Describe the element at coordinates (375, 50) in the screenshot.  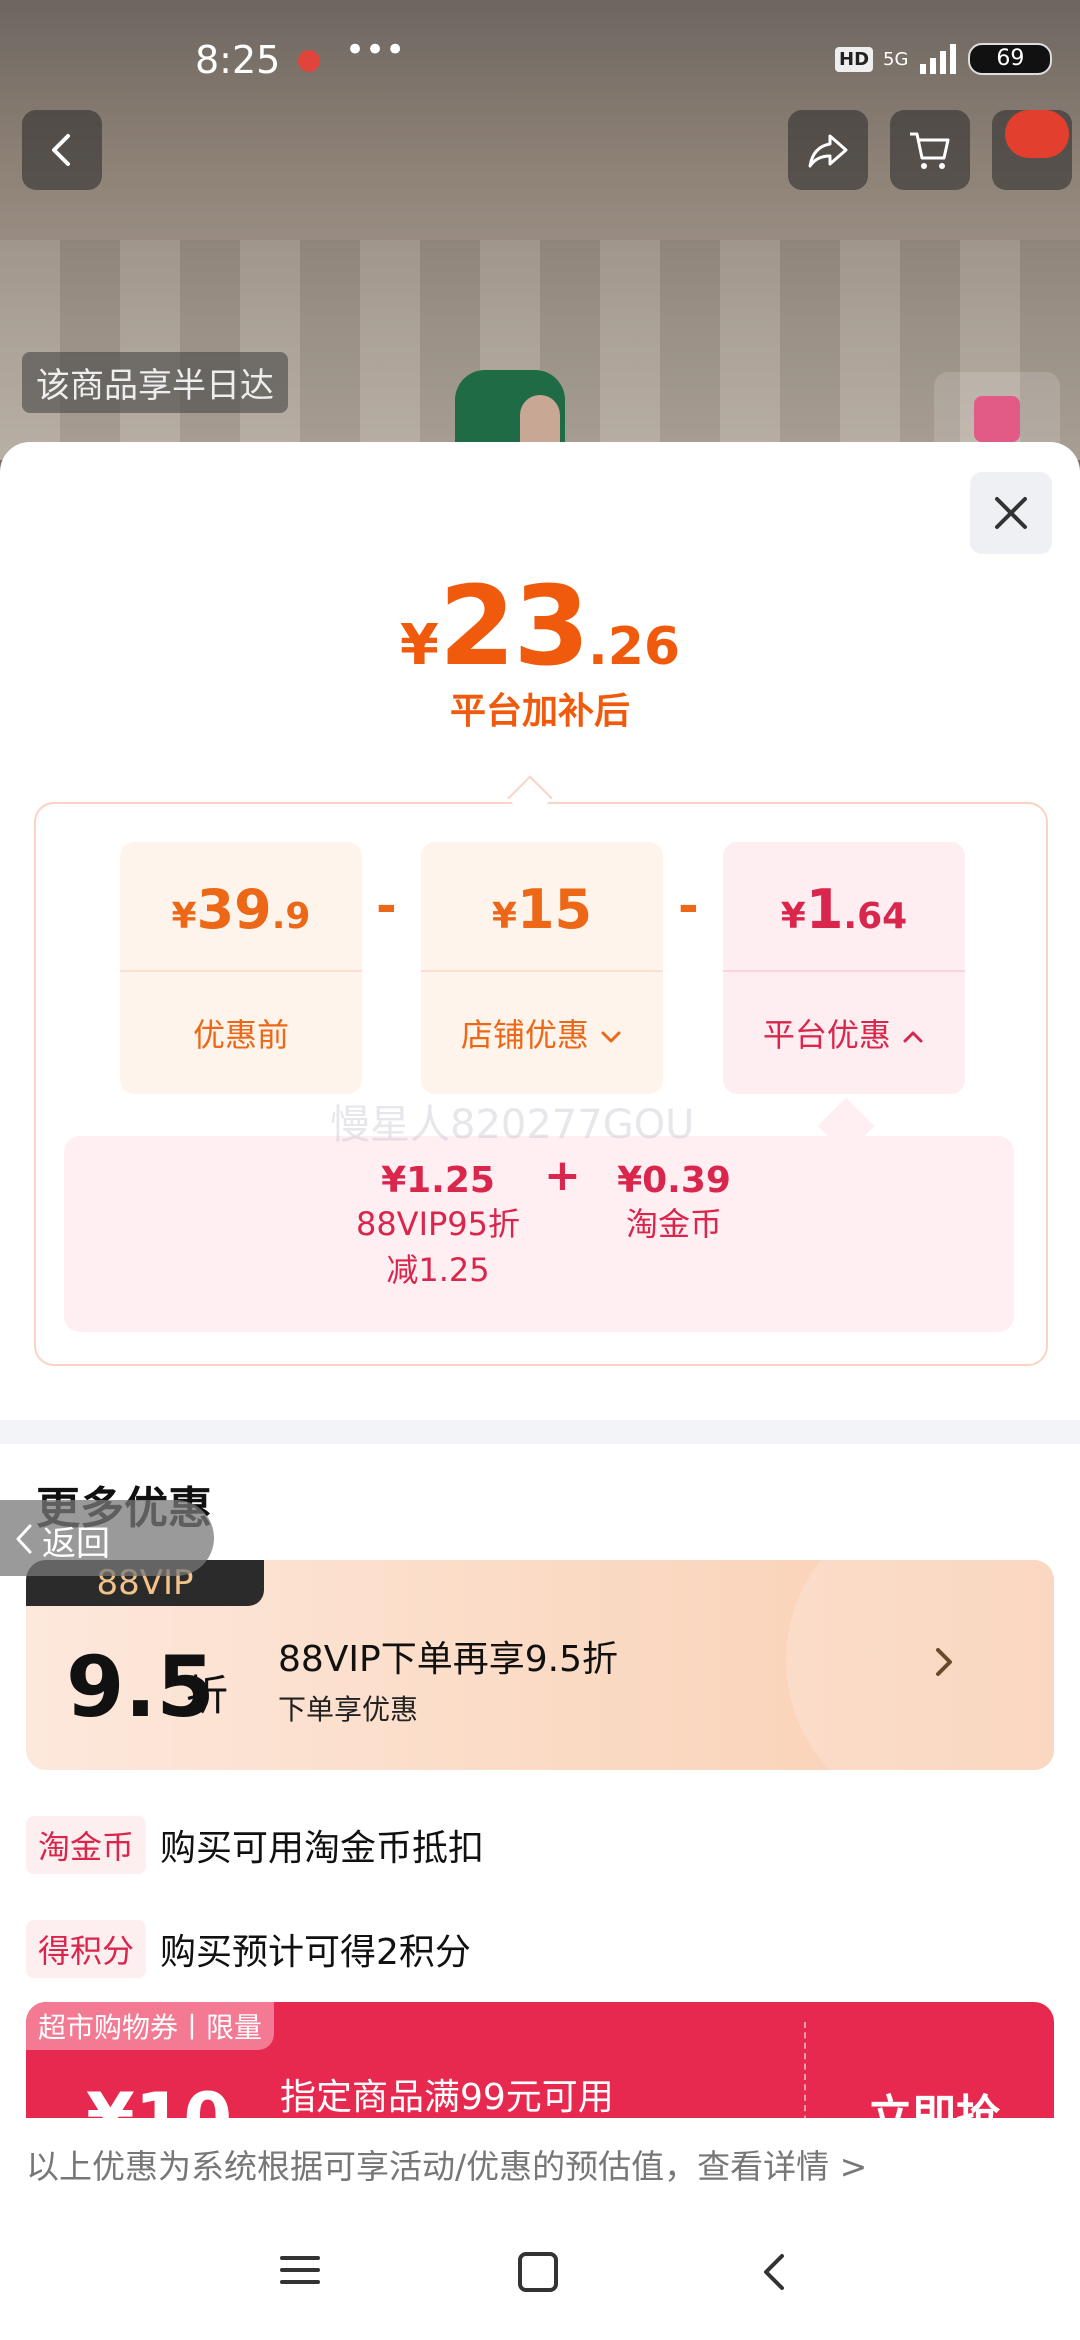
I see `more-notifications-icon: •••` at that location.